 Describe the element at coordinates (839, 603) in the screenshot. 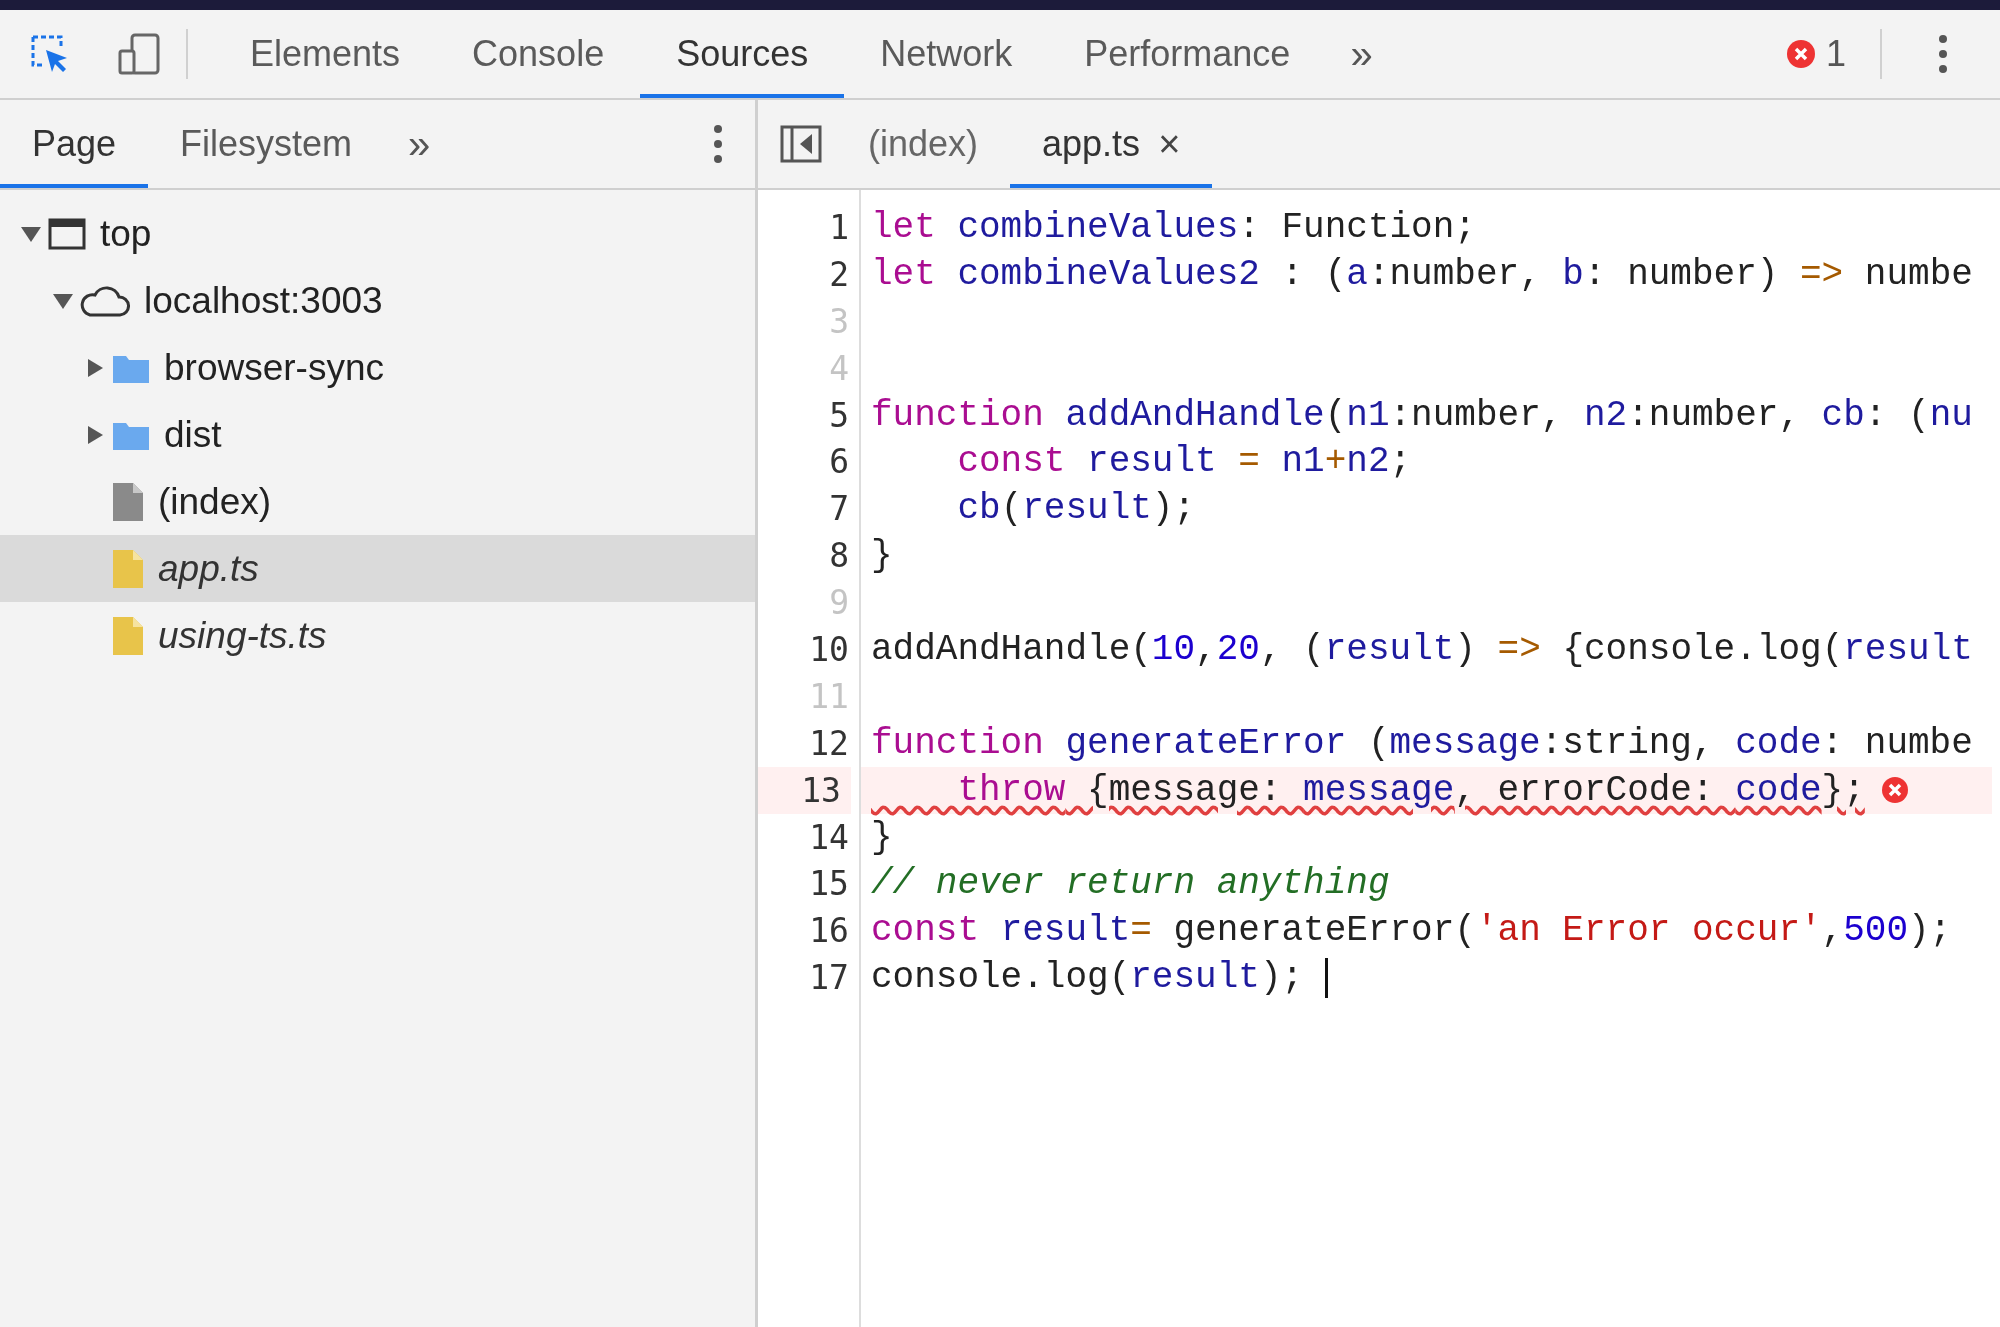

I see `line-number: 9` at that location.